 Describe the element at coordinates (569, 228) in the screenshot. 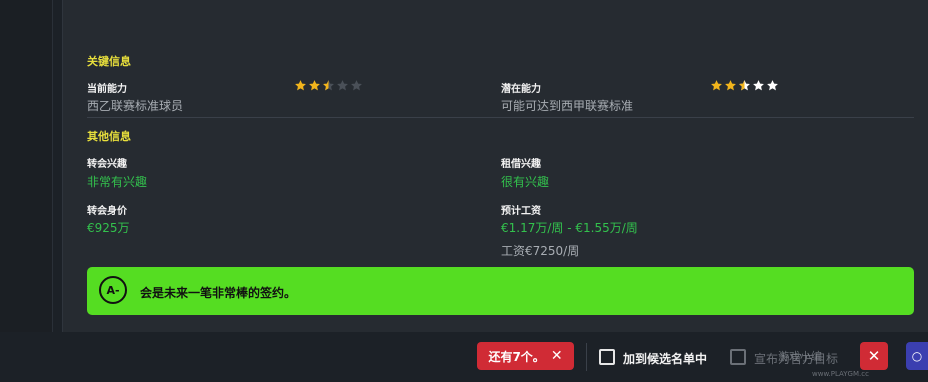

I see `expected-wage-range: €1.17万/周 - €1.55万/周` at that location.